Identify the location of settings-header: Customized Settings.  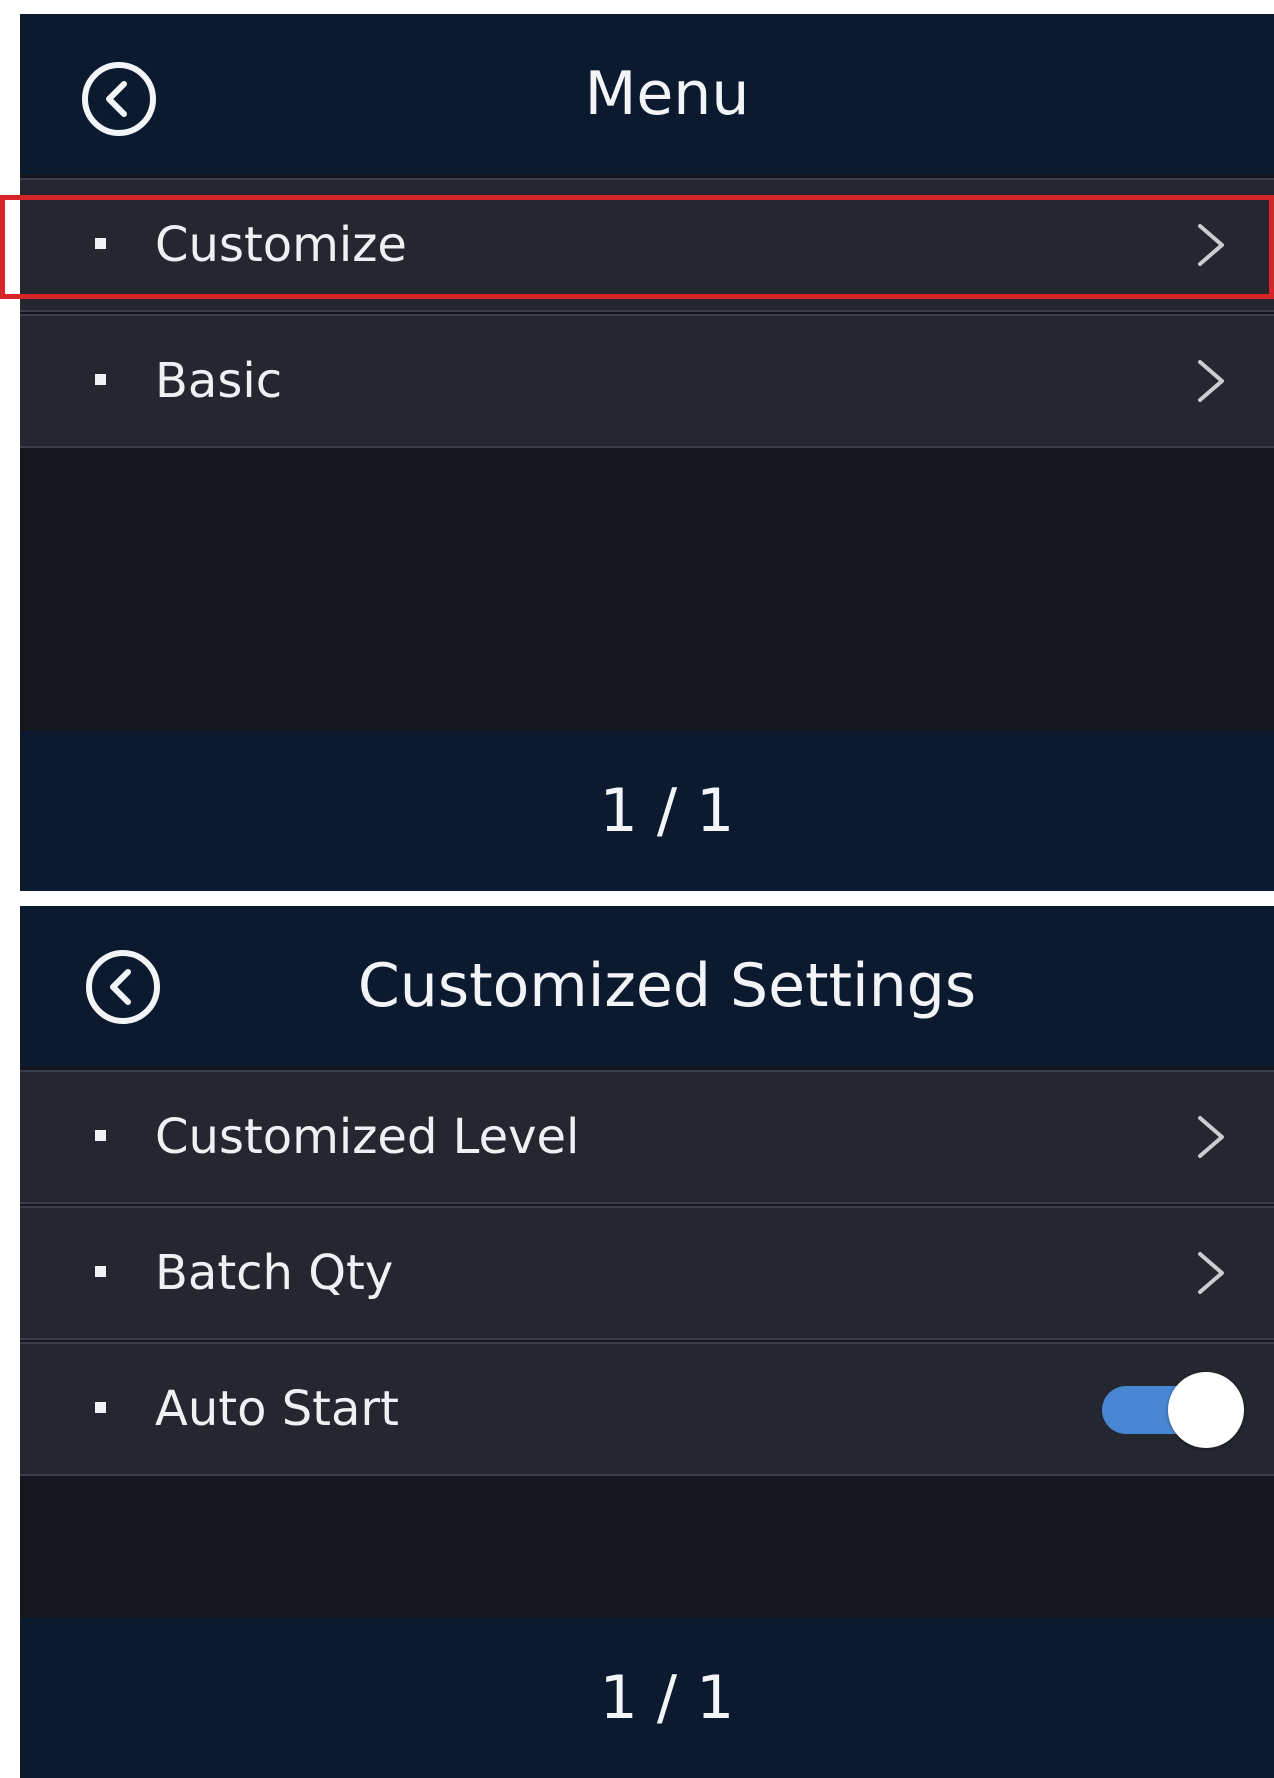
(647, 986).